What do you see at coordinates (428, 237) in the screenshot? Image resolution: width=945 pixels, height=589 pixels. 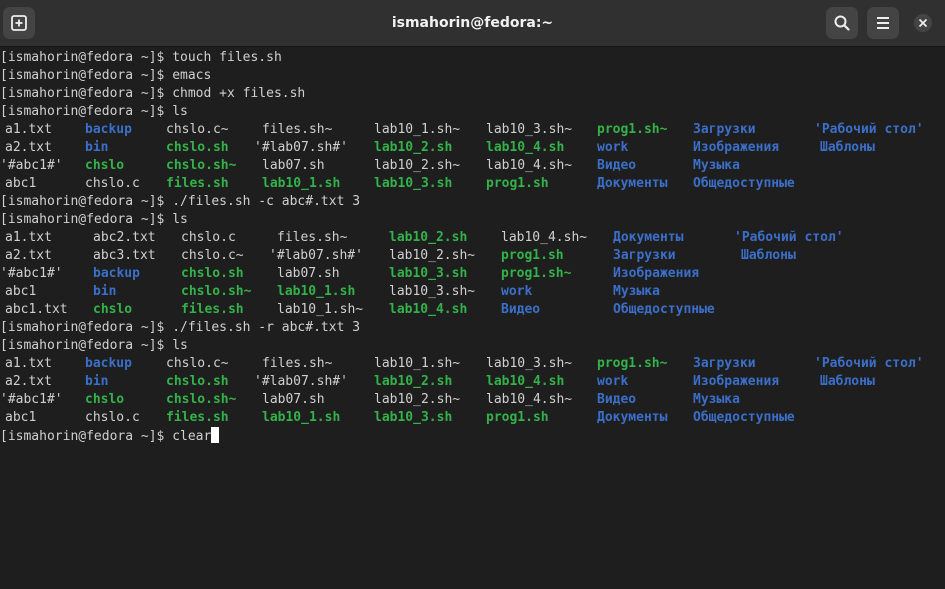 I see `file-entry: lab10_2.sh` at bounding box center [428, 237].